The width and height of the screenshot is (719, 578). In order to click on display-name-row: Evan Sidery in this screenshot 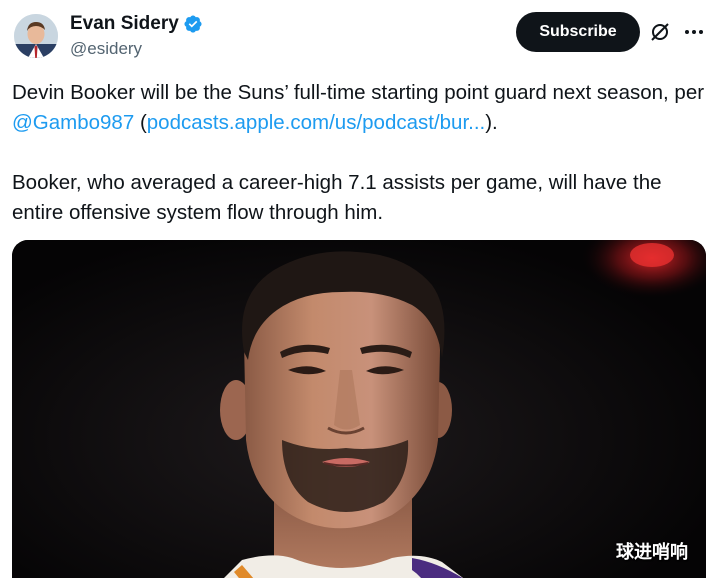, I will do `click(136, 24)`.